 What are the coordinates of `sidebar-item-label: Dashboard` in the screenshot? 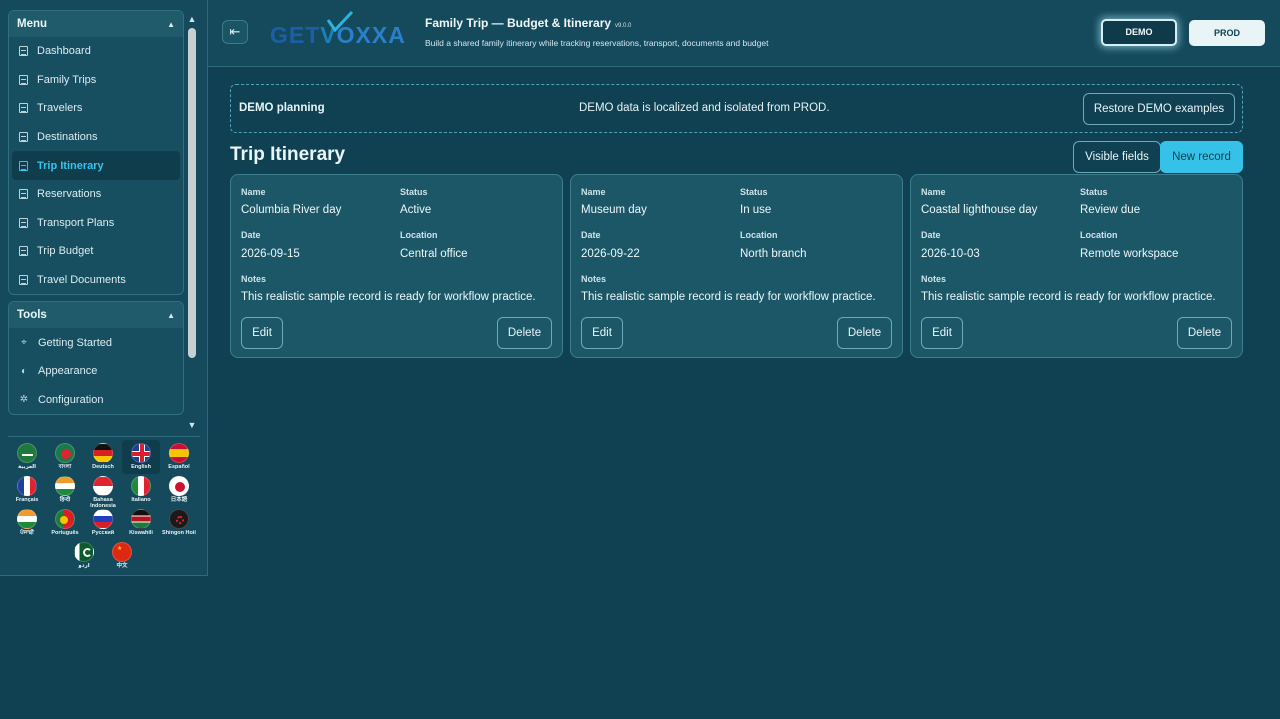 It's located at (64, 51).